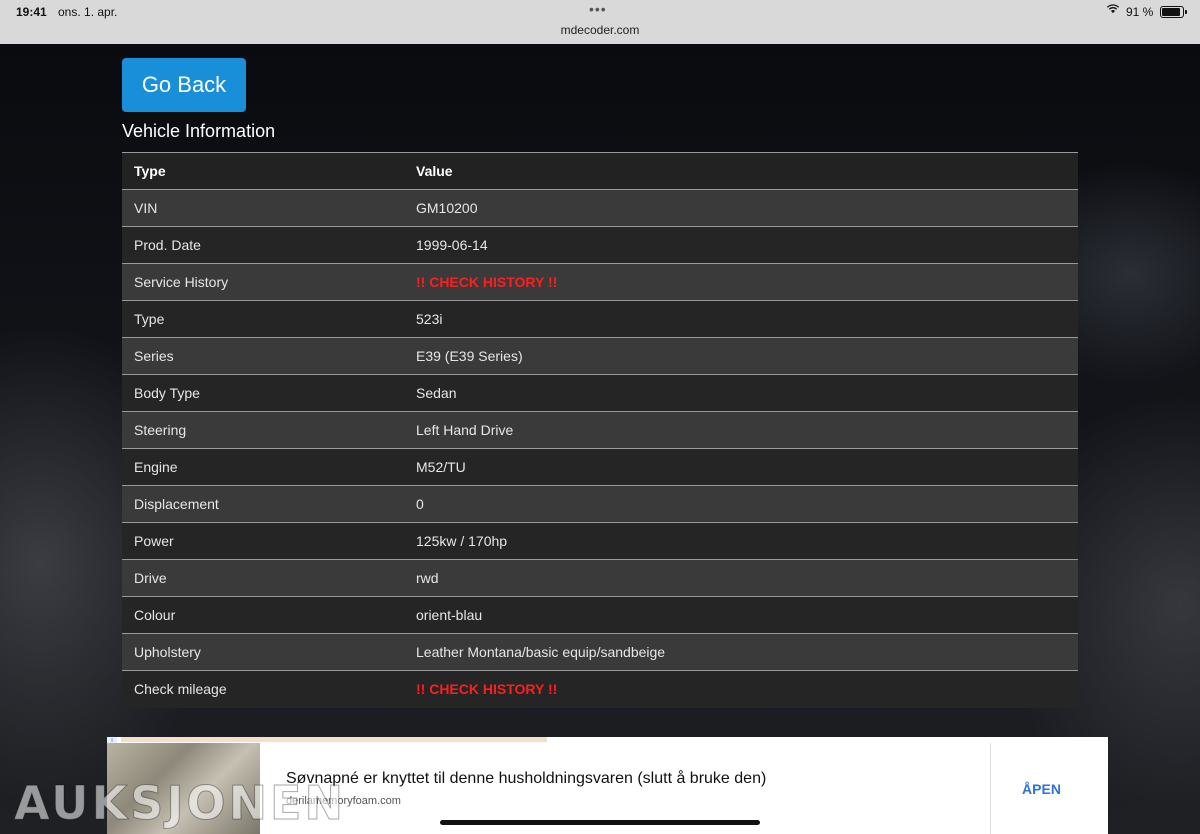  Describe the element at coordinates (741, 467) in the screenshot. I see `row-value: M52/TU` at that location.